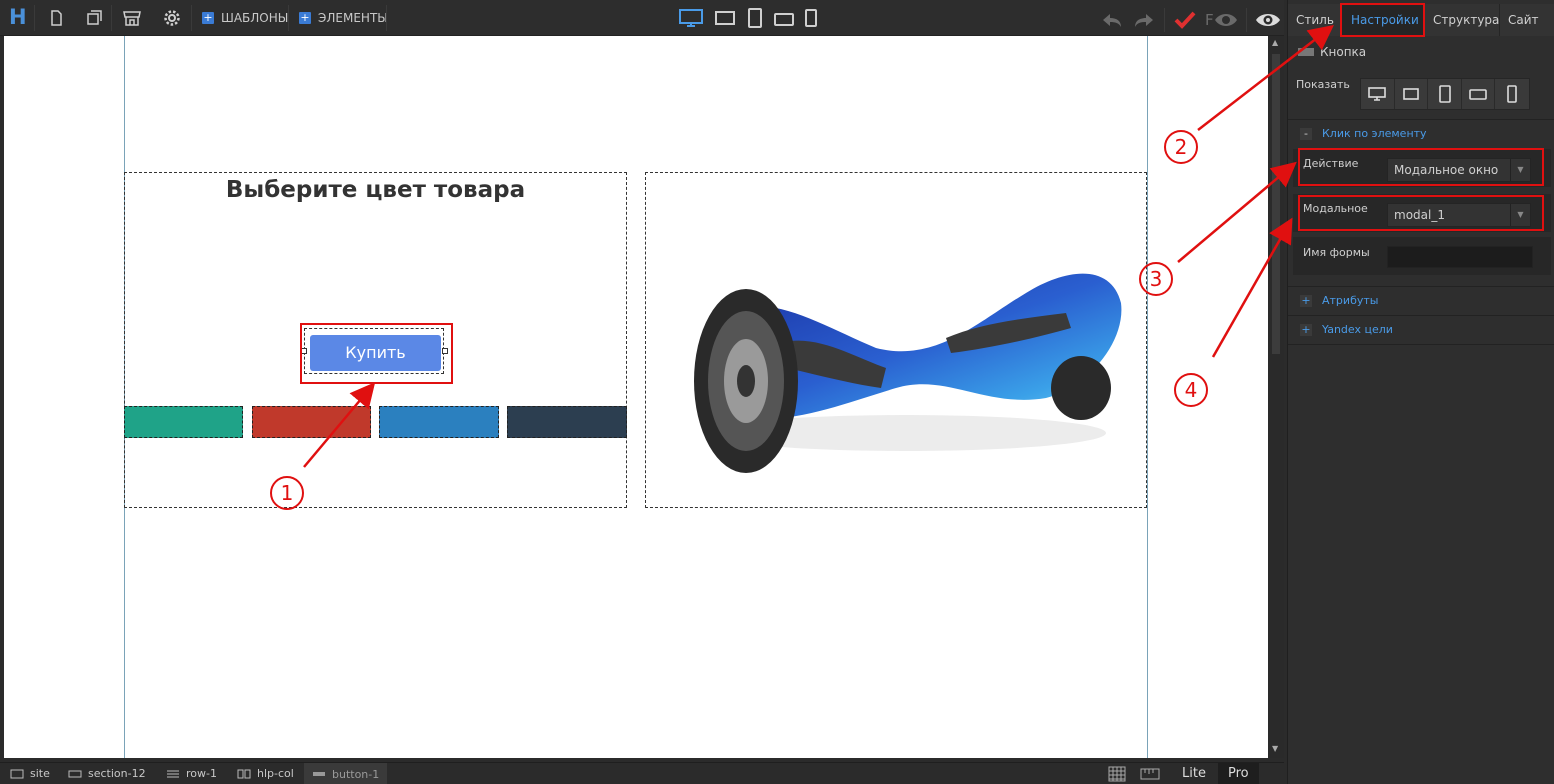  I want to click on templates-menu: + ШАБЛОНЫ, so click(245, 18).